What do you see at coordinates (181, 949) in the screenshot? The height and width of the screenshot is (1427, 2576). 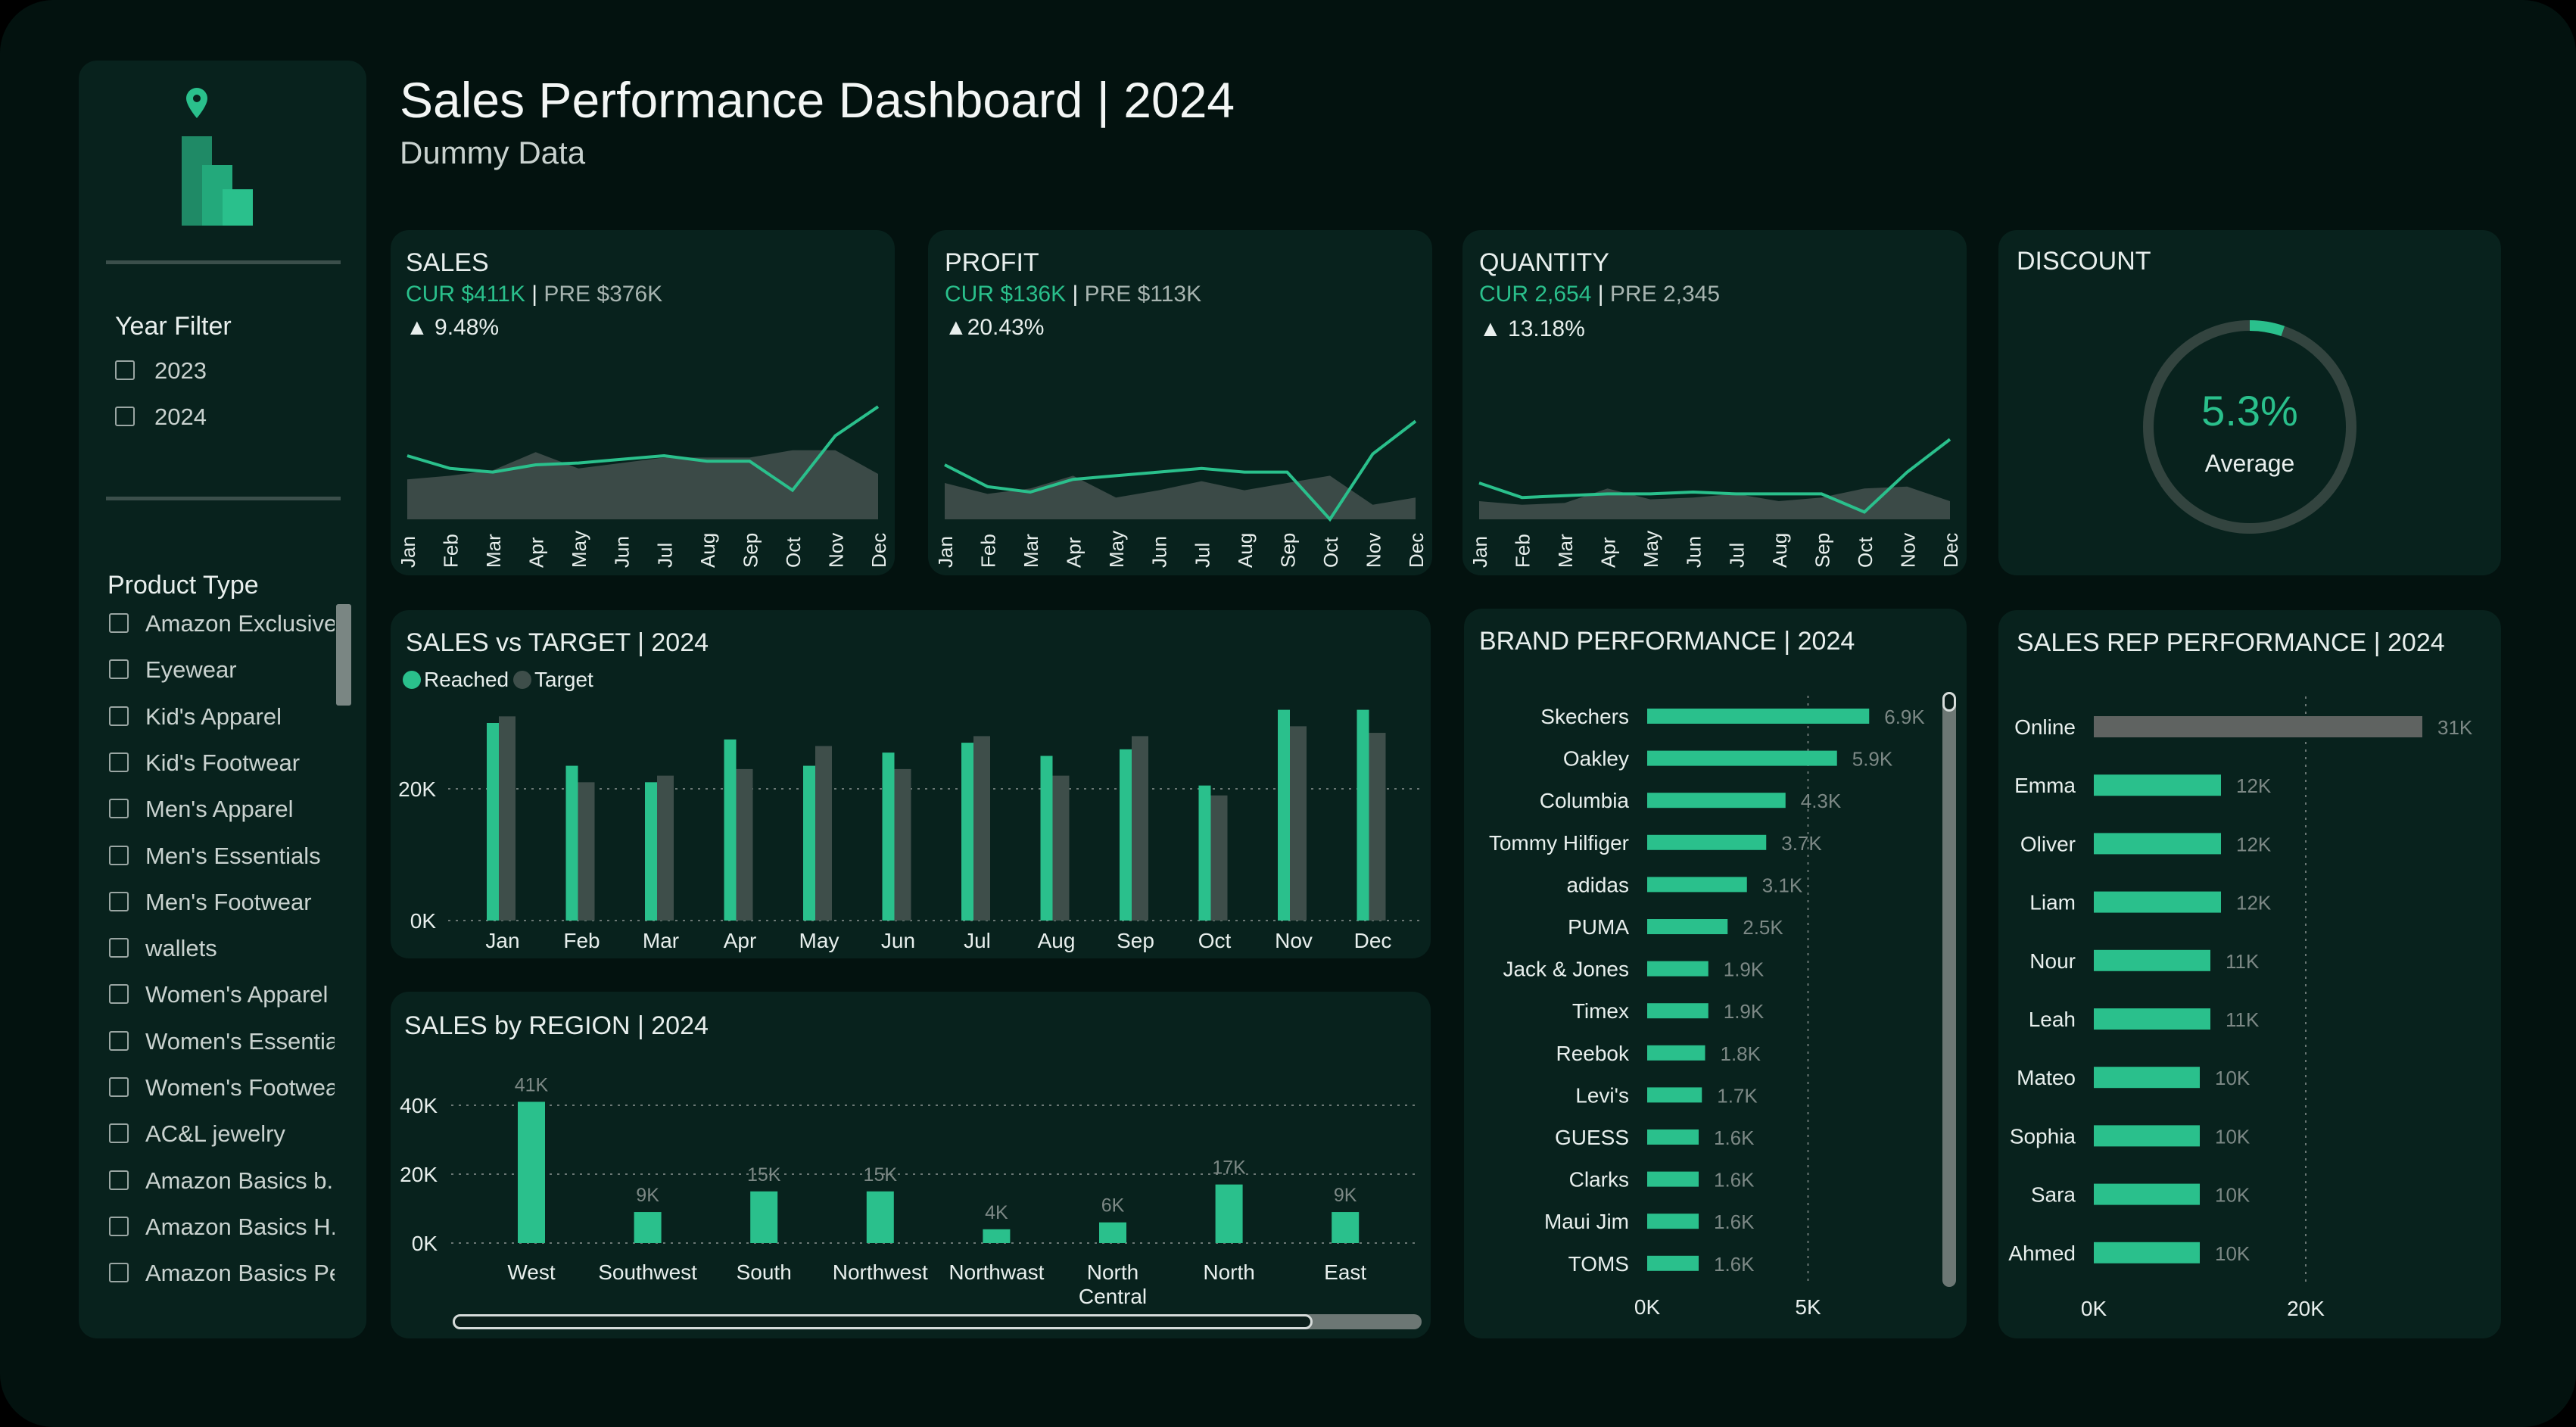 I see `product-type-option-label: wallets` at bounding box center [181, 949].